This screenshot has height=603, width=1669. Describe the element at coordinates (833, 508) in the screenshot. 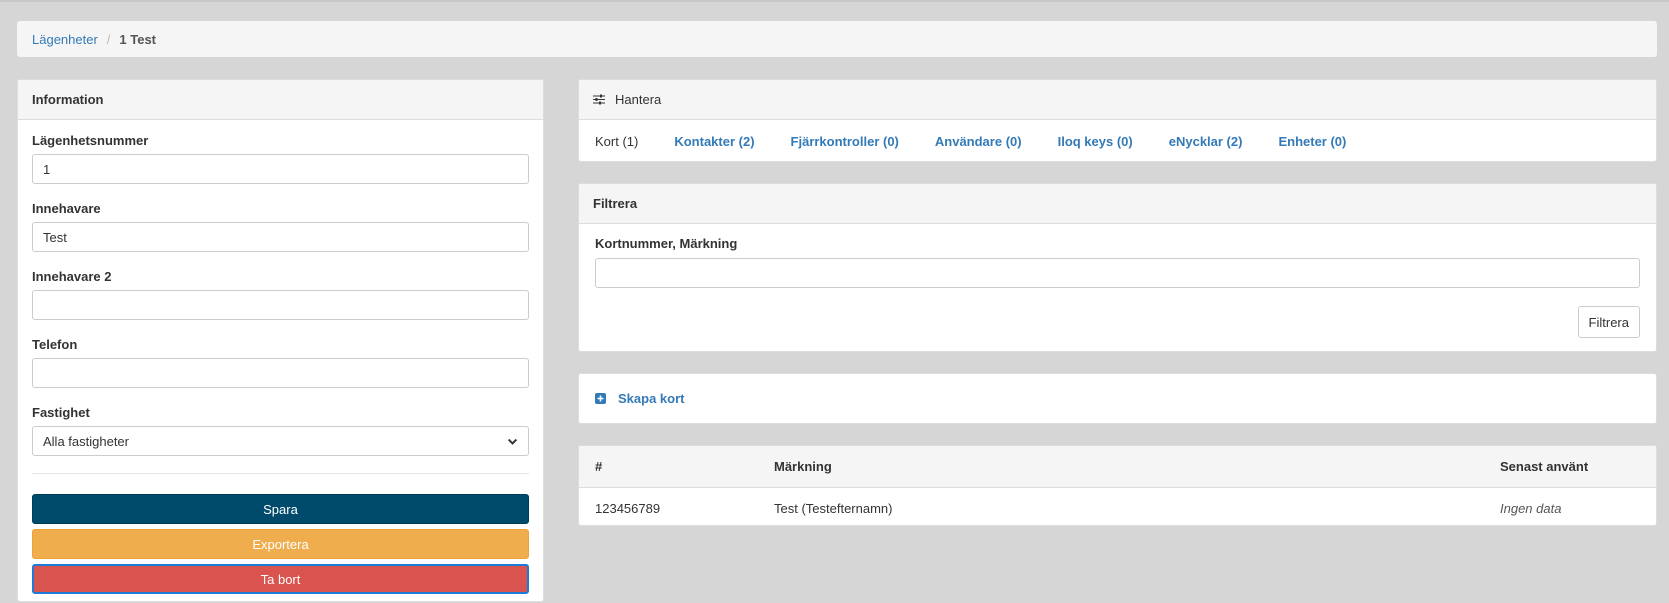

I see `cell-marking: Test (Testefternamn)` at that location.